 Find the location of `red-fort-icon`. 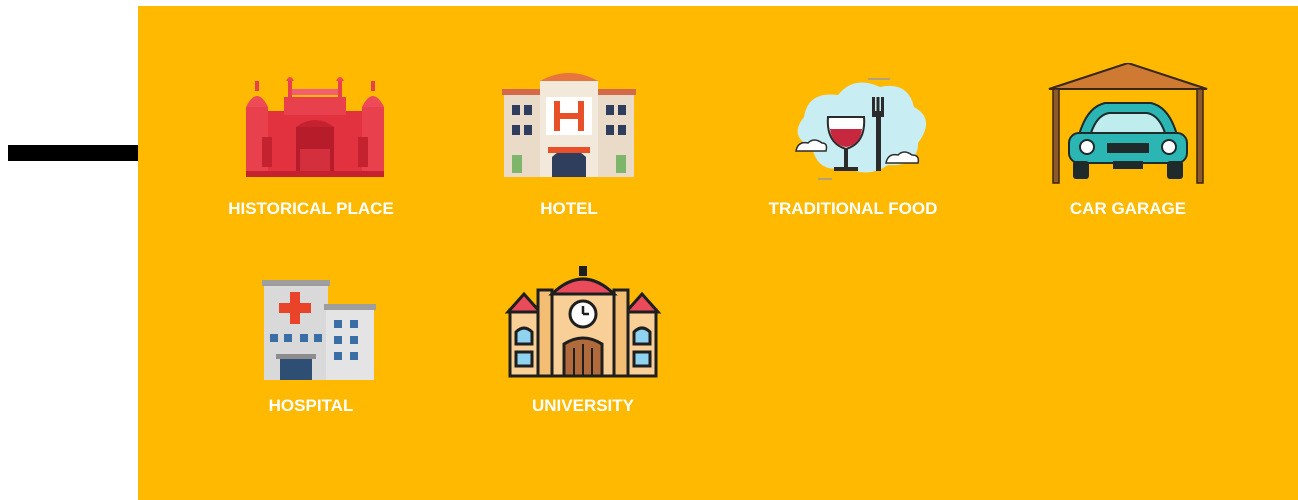

red-fort-icon is located at coordinates (311, 125).